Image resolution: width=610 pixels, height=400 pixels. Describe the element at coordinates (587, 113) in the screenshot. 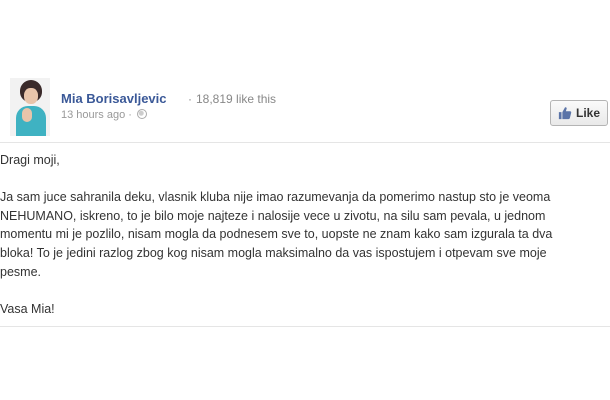

I see `like-button-label: Like` at that location.